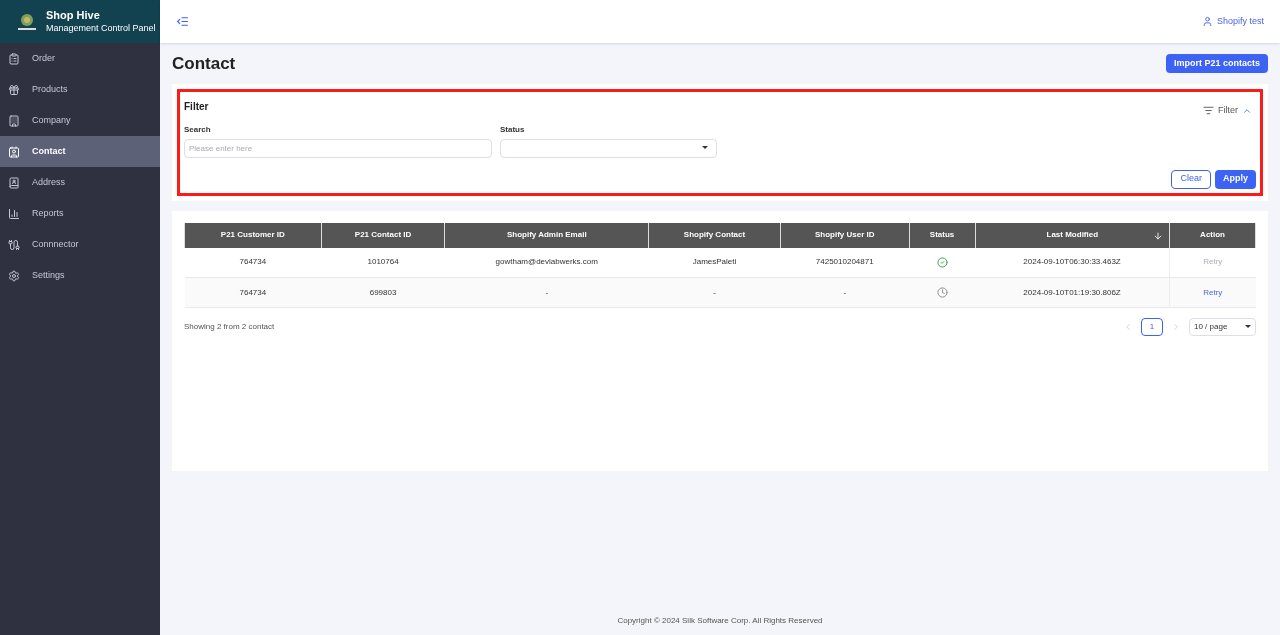 This screenshot has width=1280, height=635. I want to click on filter-toggle: Filter, so click(1227, 111).